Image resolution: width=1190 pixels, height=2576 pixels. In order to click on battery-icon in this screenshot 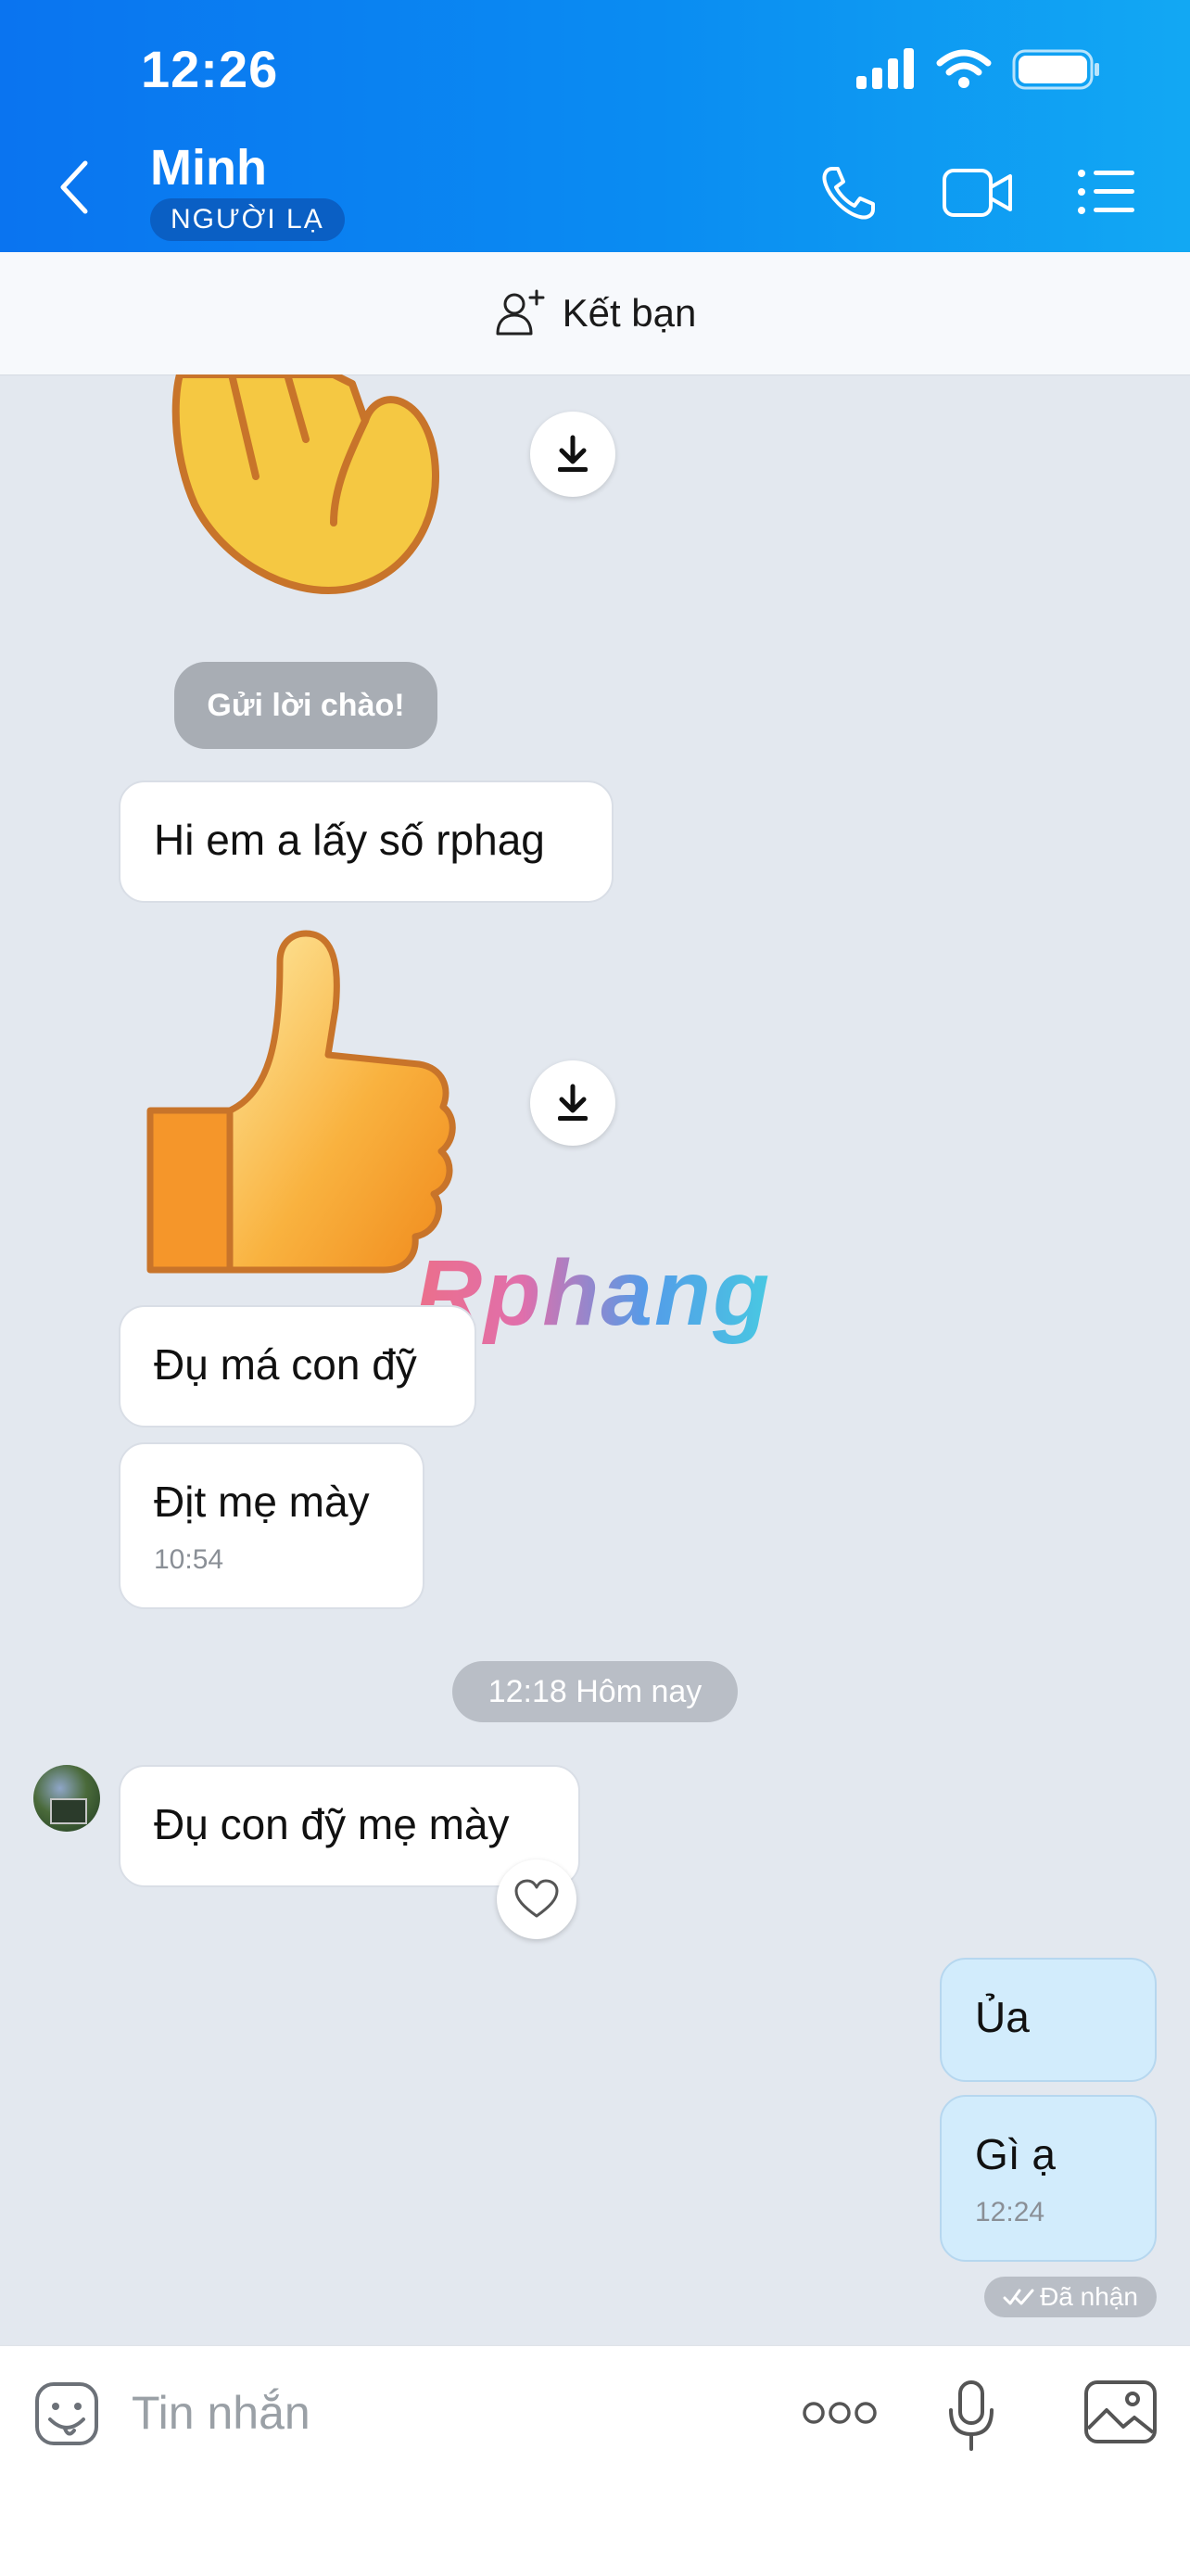, I will do `click(1055, 69)`.